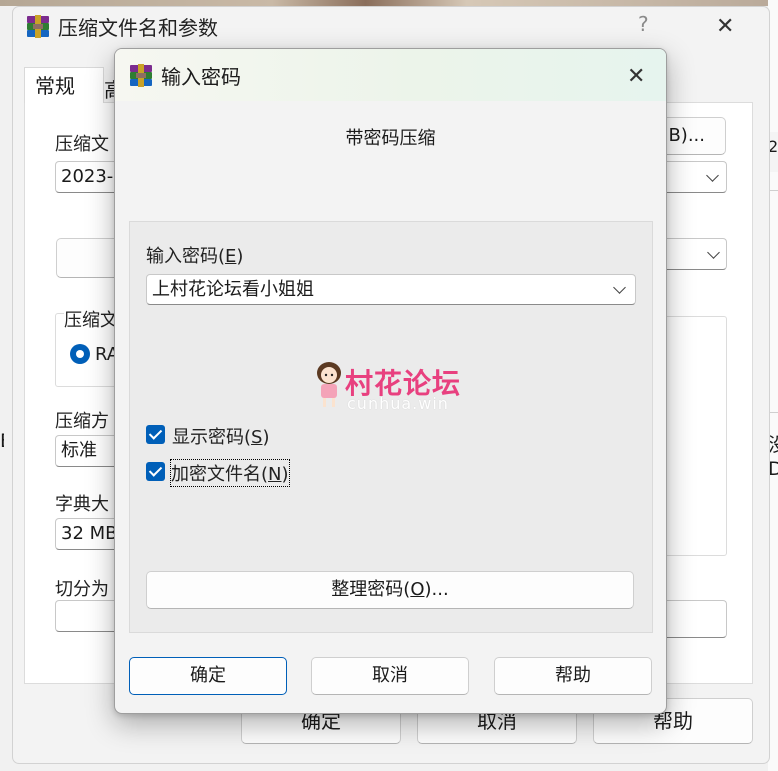  What do you see at coordinates (275, 474) in the screenshot?
I see `encrypt-filenames-hotkey: N` at bounding box center [275, 474].